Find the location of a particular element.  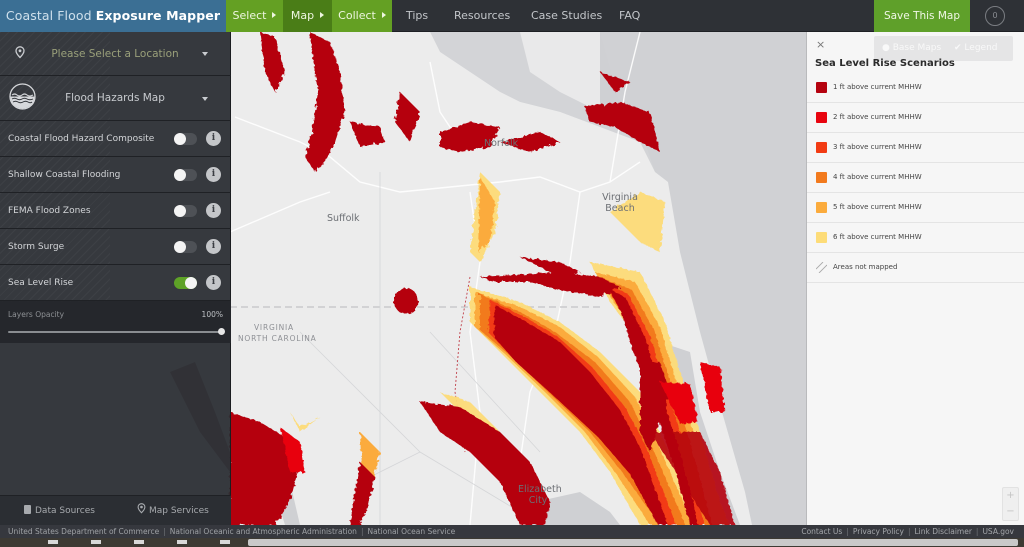

zoom-control: + − is located at coordinates (1010, 504).